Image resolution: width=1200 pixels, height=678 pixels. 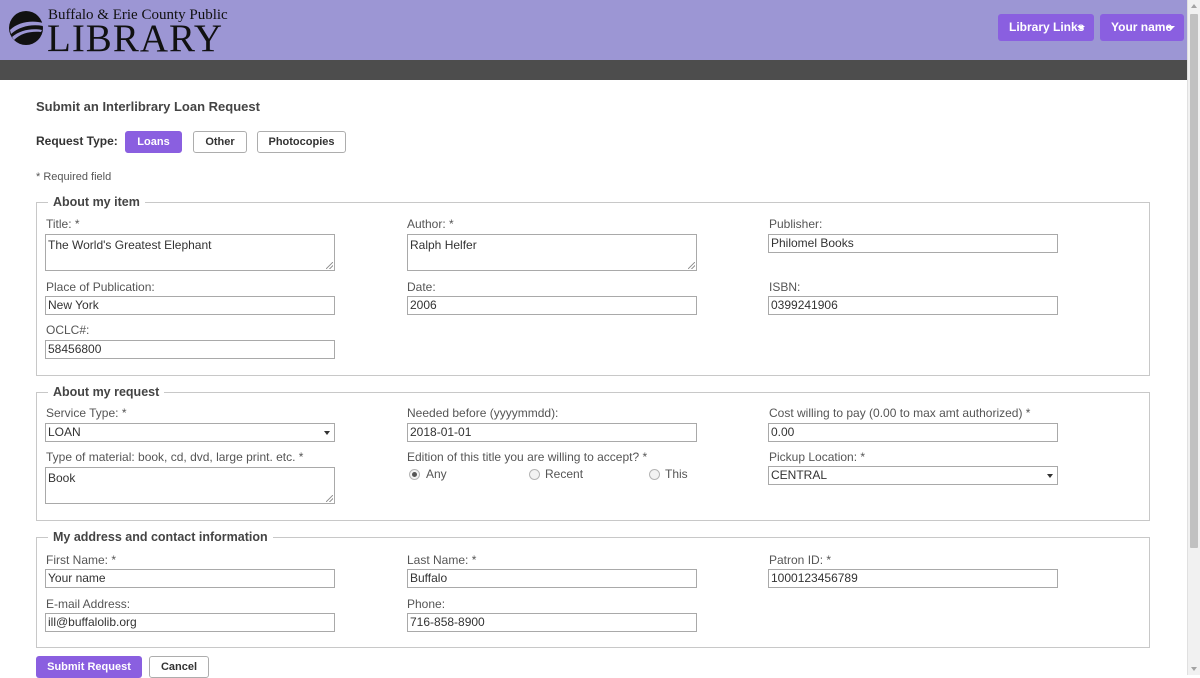 What do you see at coordinates (190, 432) in the screenshot?
I see `service-type-select: LOAN` at bounding box center [190, 432].